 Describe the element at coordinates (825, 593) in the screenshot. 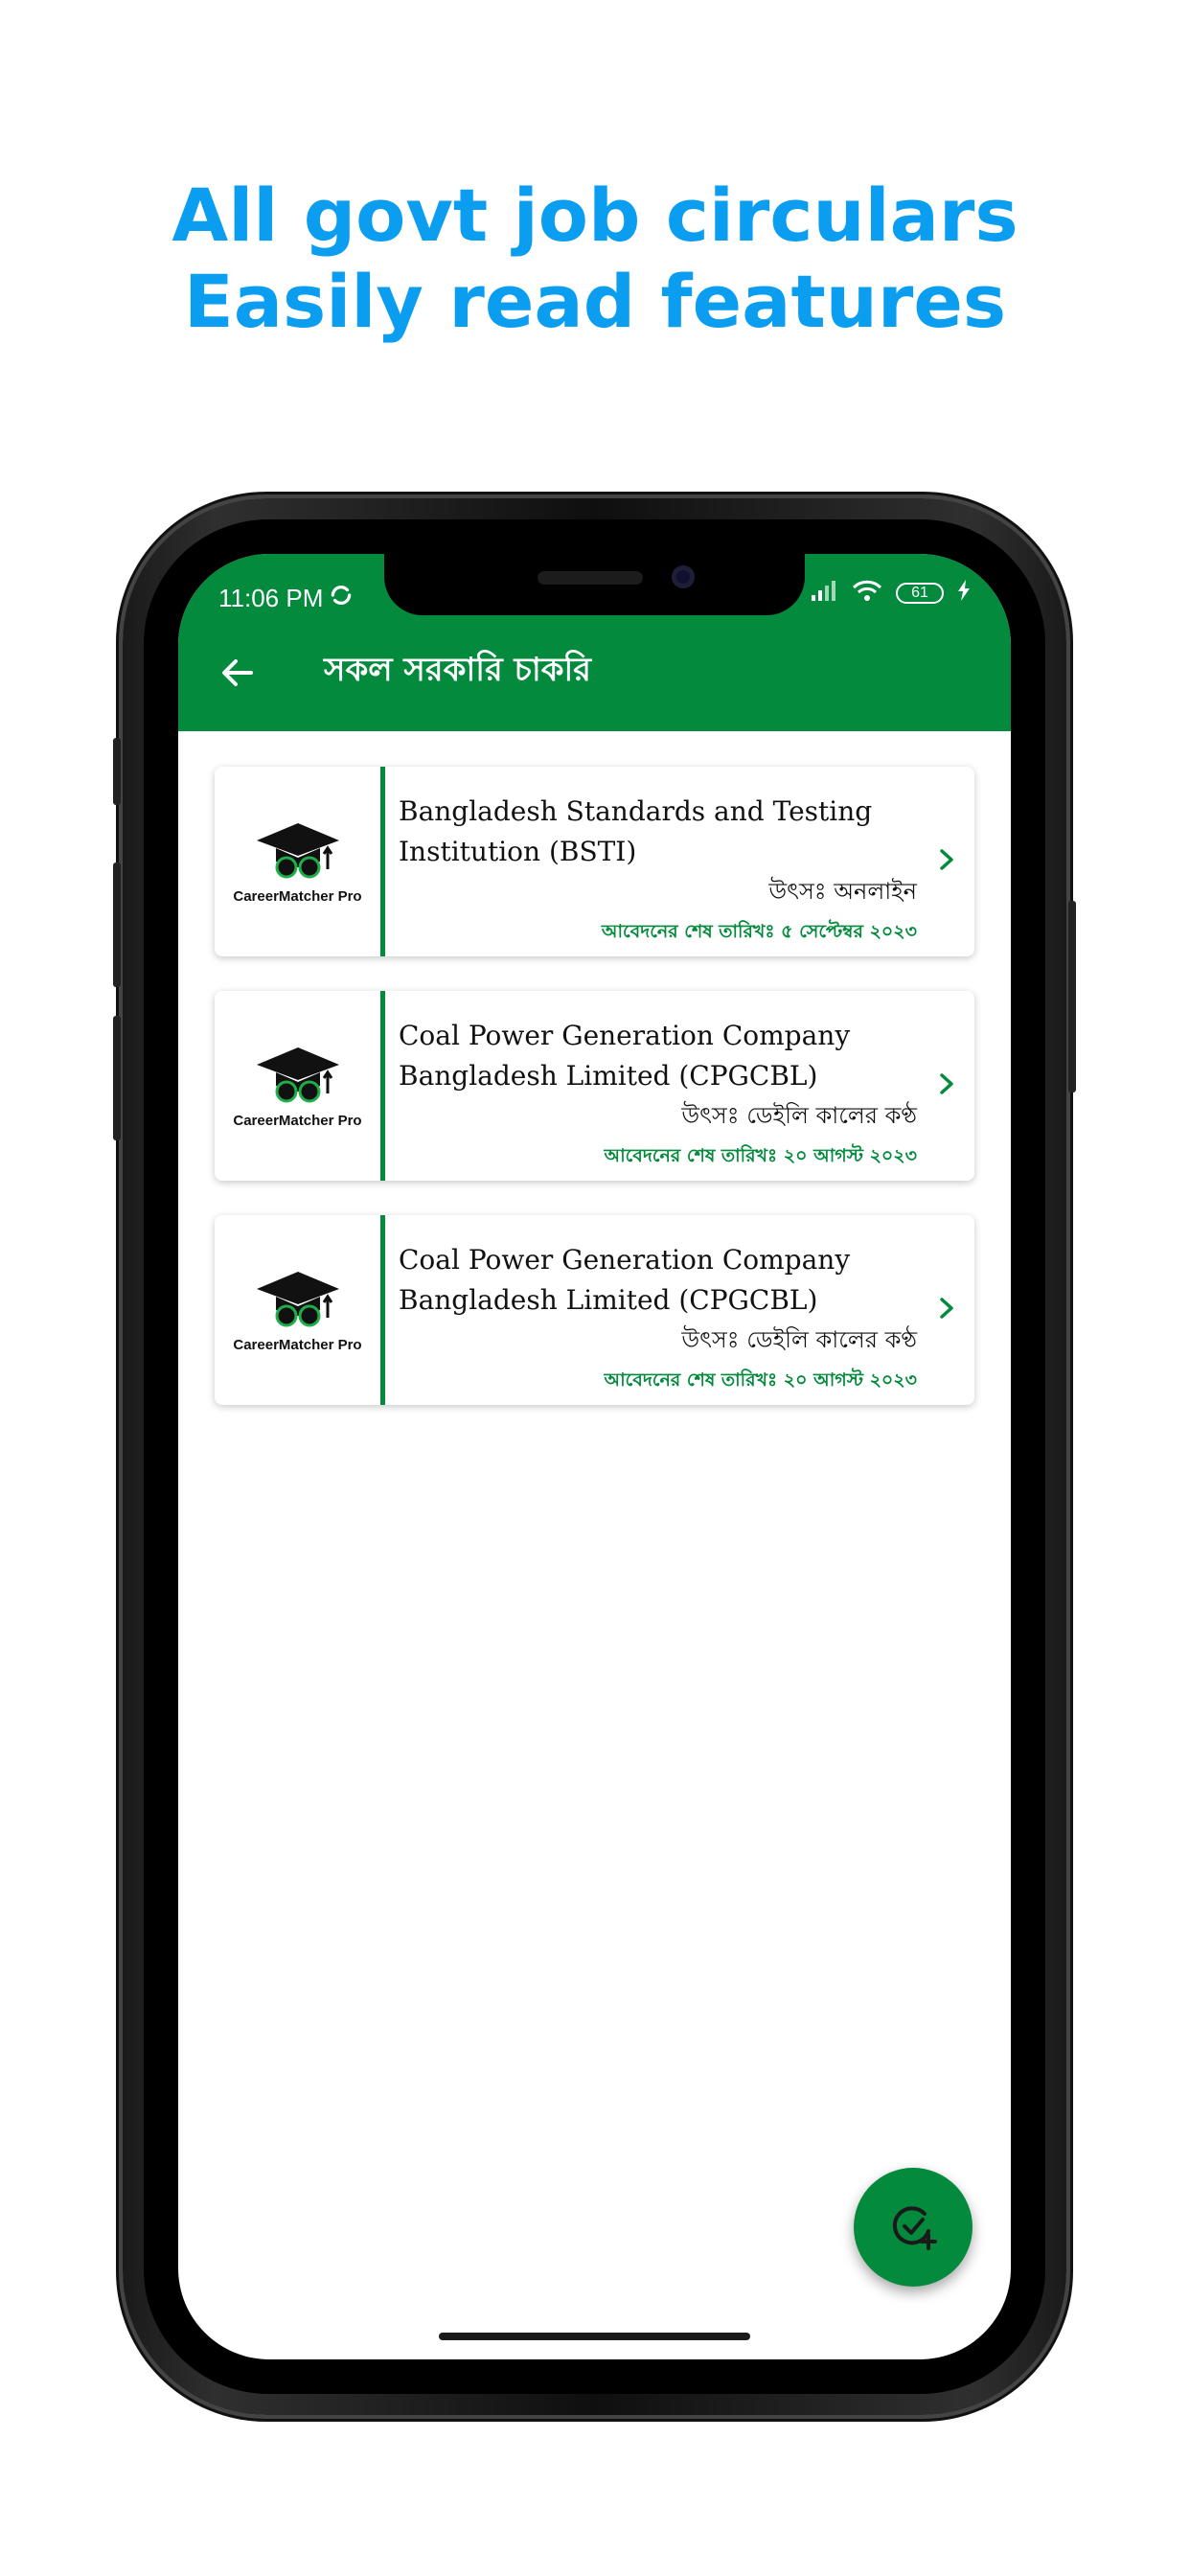

I see `signal-icon` at that location.